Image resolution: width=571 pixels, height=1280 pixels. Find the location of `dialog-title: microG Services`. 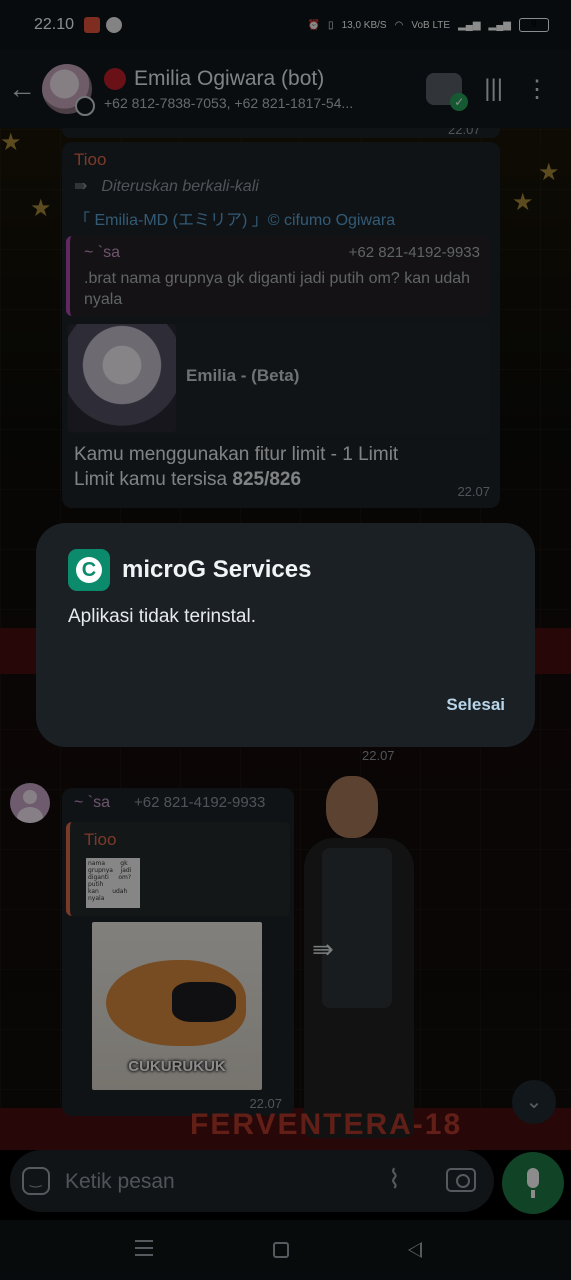

dialog-title: microG Services is located at coordinates (217, 569).